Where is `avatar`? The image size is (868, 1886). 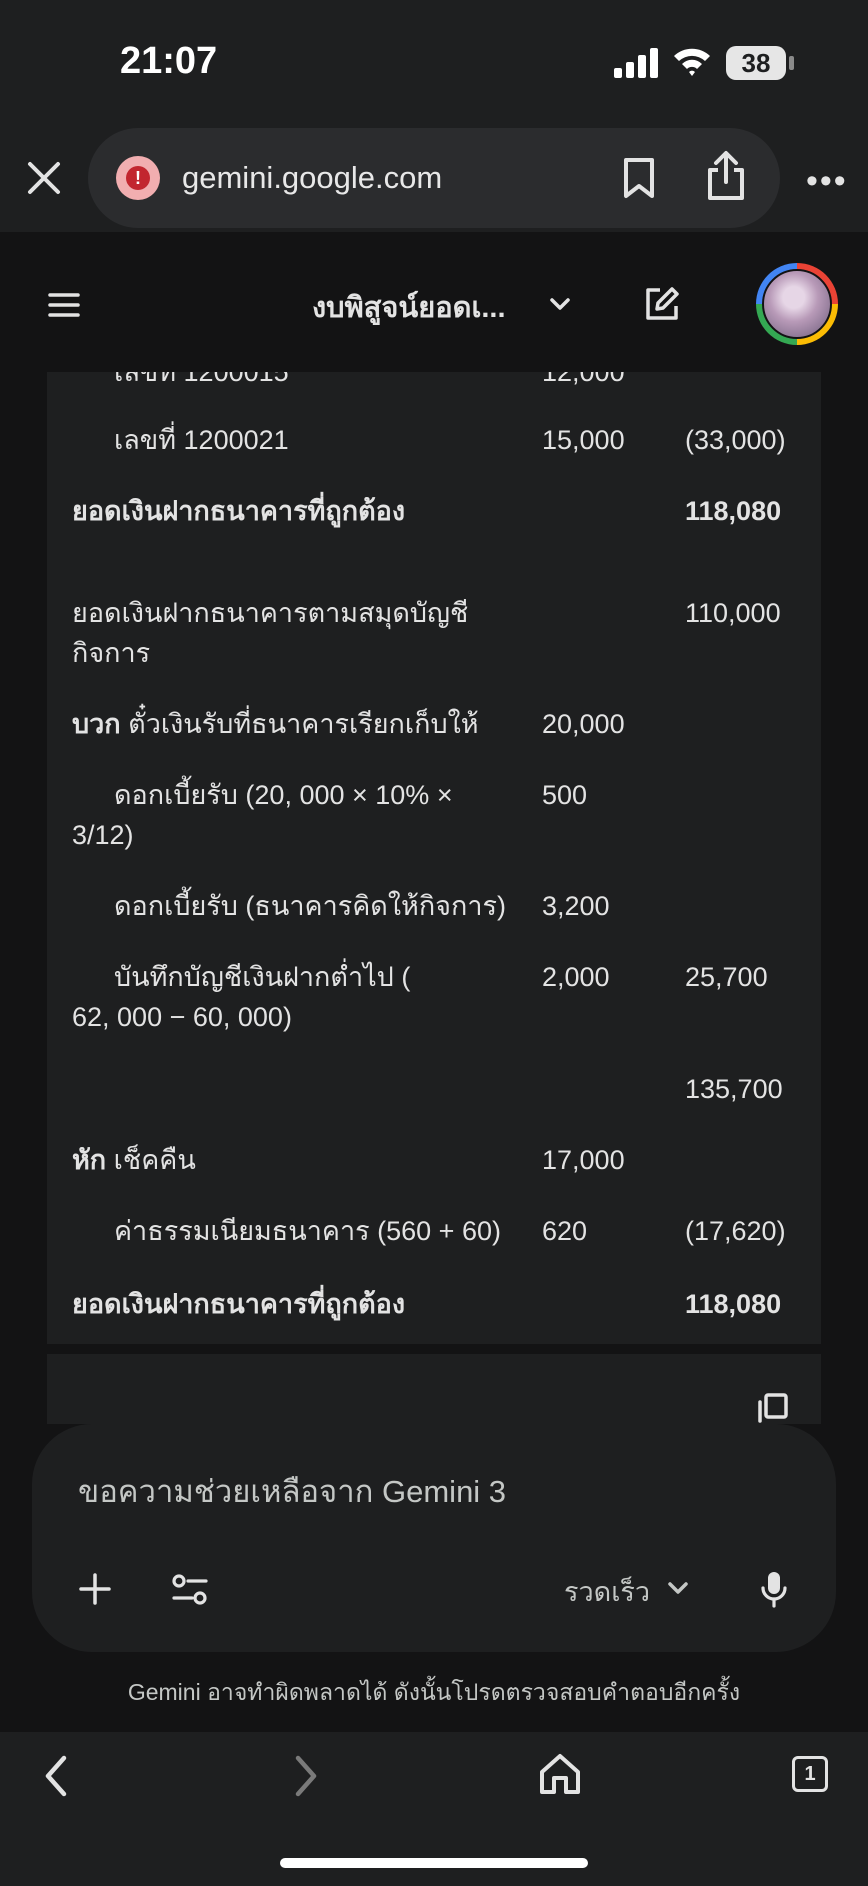
avatar is located at coordinates (797, 304).